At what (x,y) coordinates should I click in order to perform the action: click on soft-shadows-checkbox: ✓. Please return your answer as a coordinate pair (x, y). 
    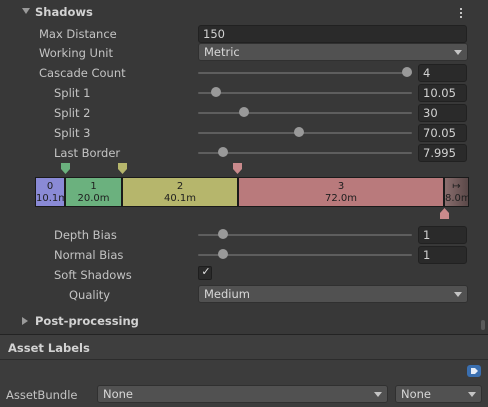
    Looking at the image, I should click on (205, 272).